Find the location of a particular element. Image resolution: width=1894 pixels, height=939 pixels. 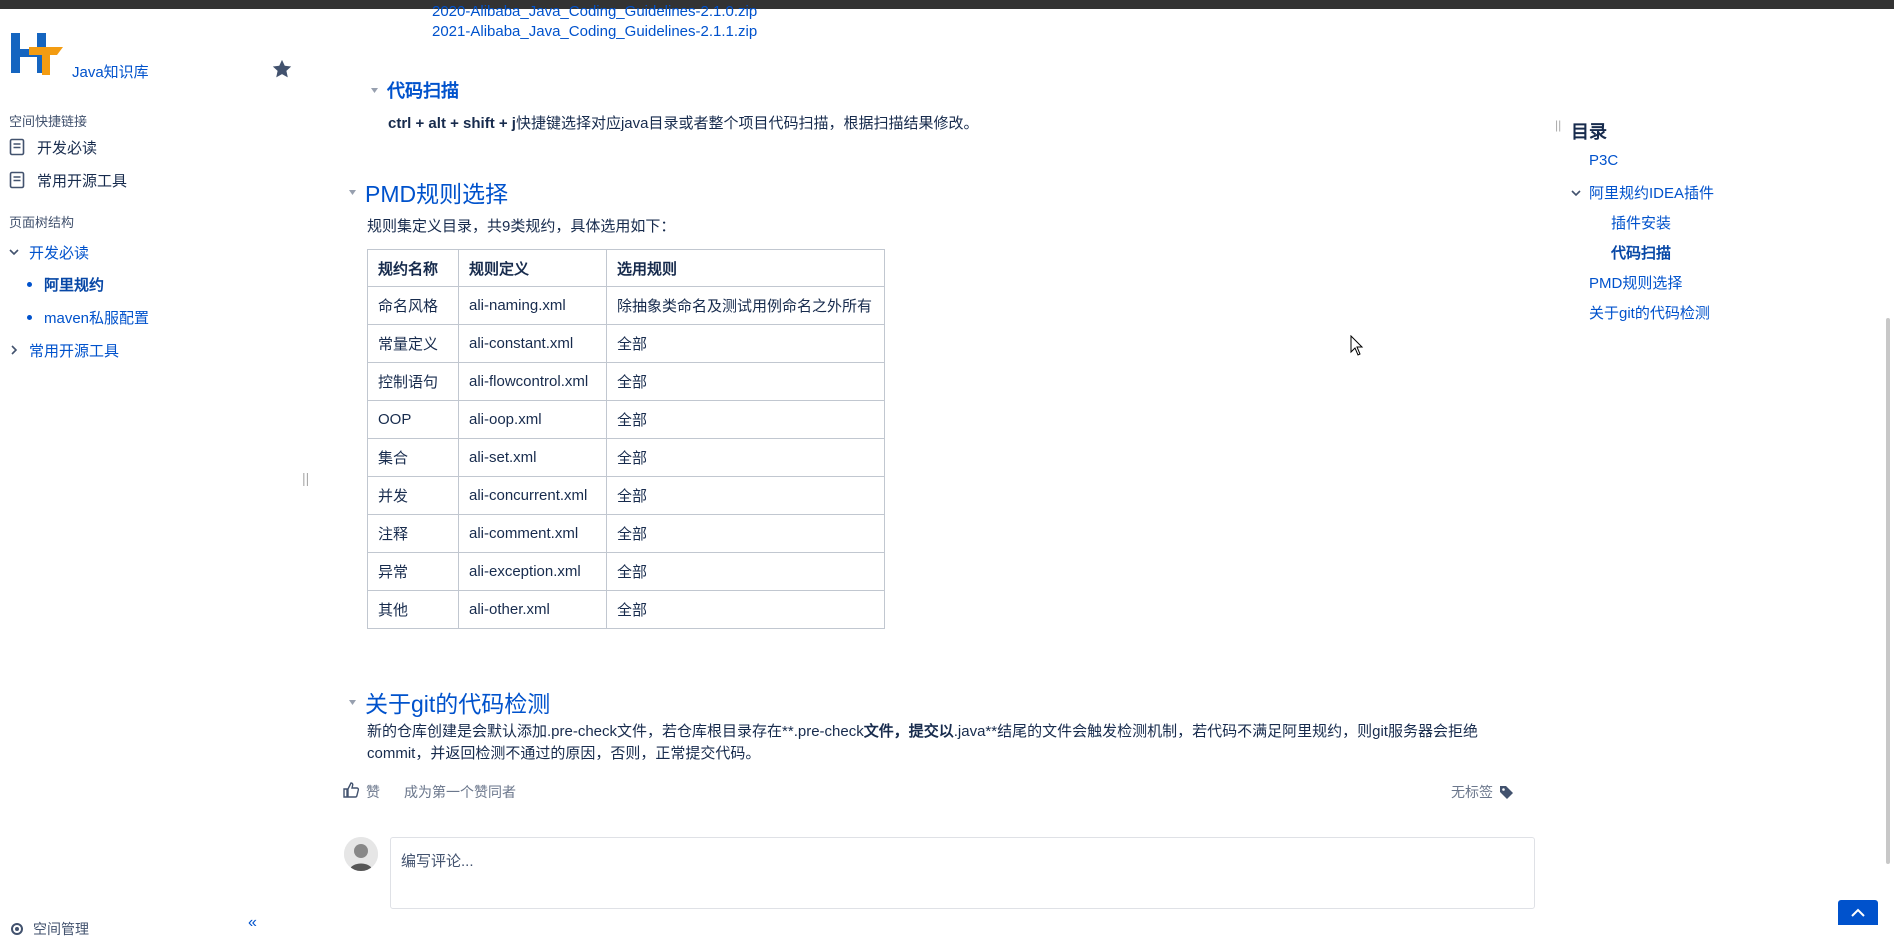

git-text: commit，并返回检测不通过的原因，否则，正常提交代码。 is located at coordinates (564, 753).